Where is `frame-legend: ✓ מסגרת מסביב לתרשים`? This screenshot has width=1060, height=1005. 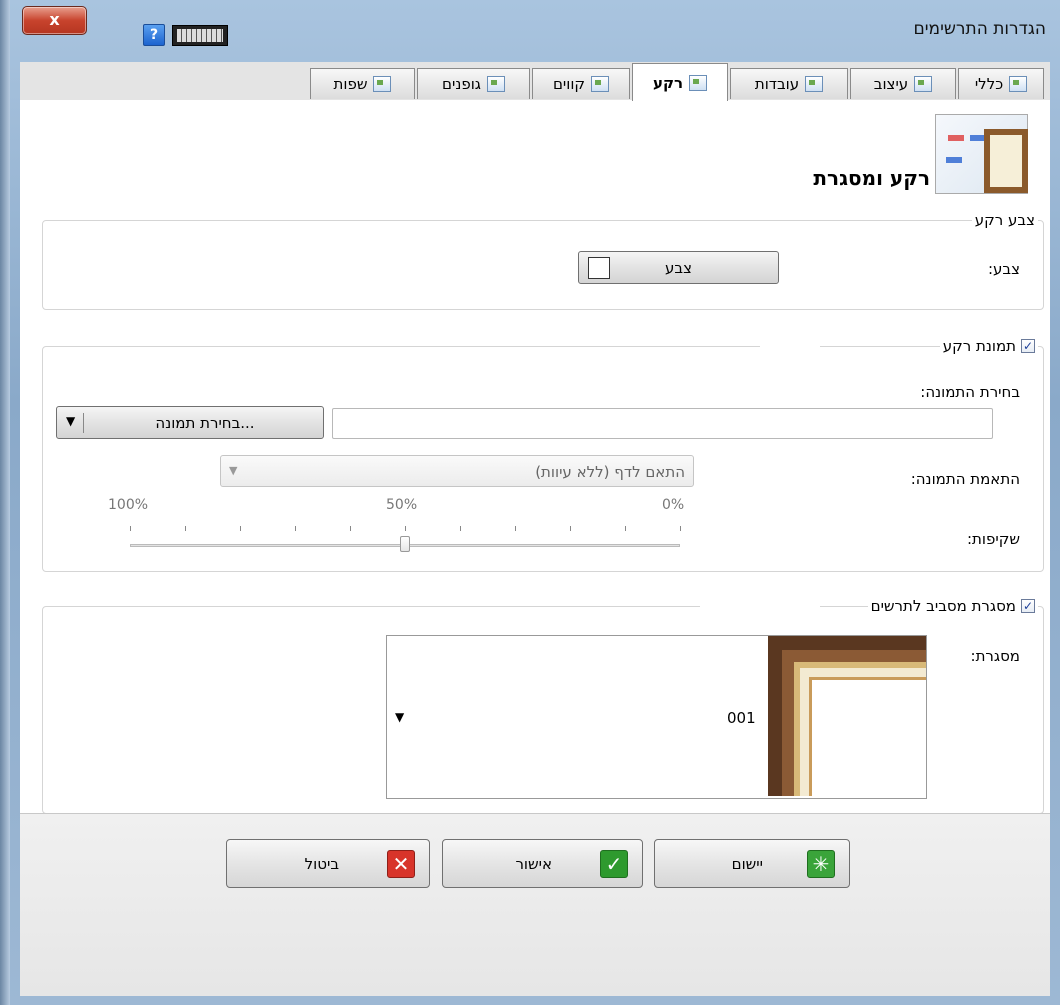
frame-legend: ✓ מסגרת מסביב לתרשים is located at coordinates (952, 606).